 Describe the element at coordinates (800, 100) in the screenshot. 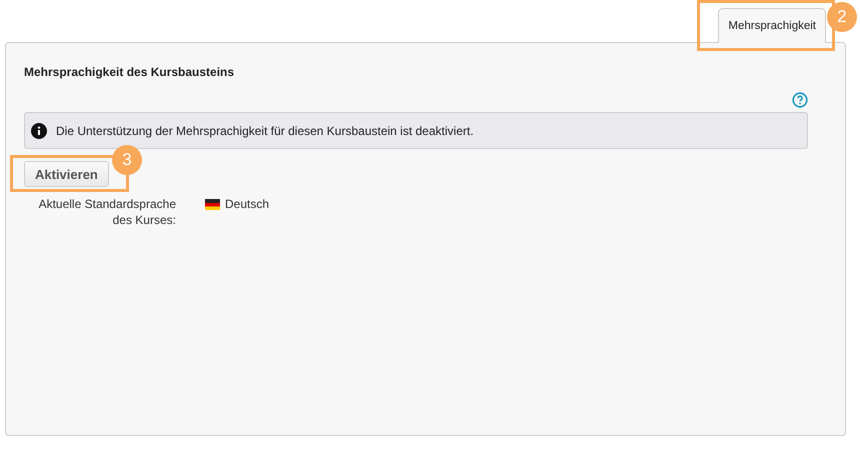

I see `help-icon` at that location.